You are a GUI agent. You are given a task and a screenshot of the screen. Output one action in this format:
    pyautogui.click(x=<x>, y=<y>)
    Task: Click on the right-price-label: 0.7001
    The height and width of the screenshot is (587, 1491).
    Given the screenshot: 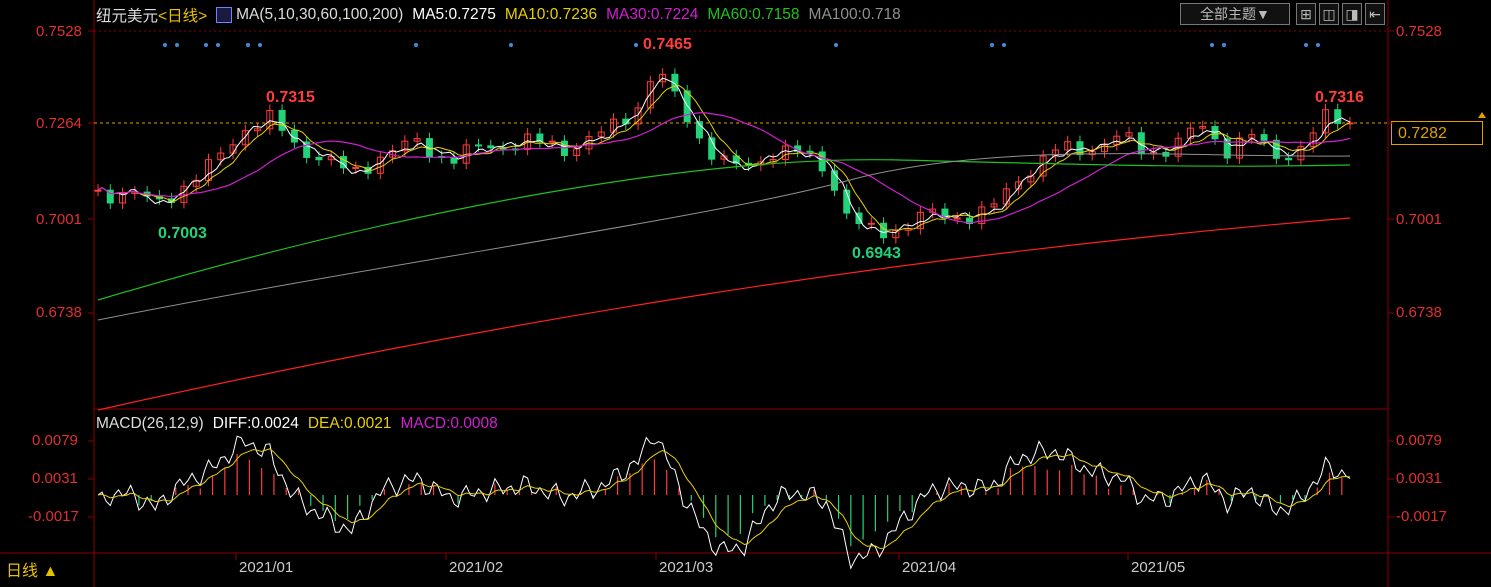 What is the action you would take?
    pyautogui.click(x=1419, y=219)
    